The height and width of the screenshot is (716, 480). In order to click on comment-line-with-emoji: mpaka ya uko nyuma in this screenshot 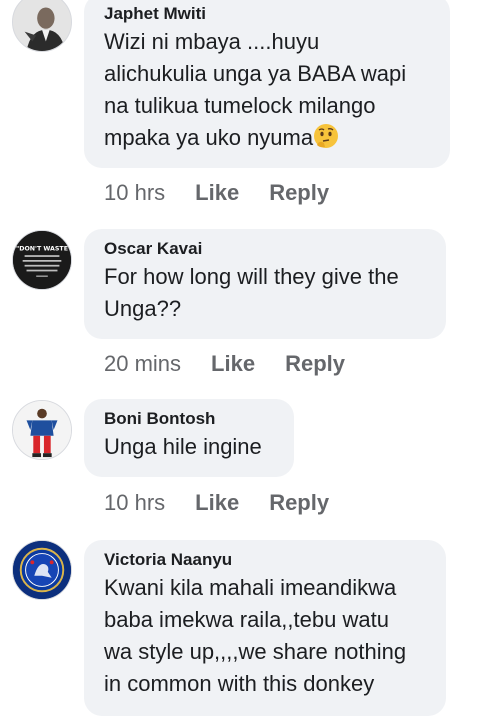, I will do `click(267, 138)`.